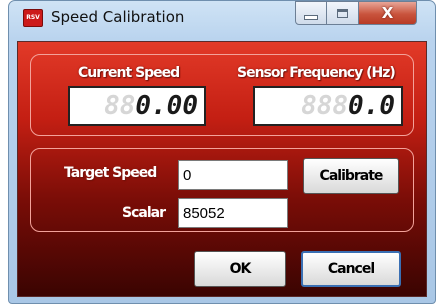  Describe the element at coordinates (33, 18) in the screenshot. I see `app-logo-icon: RSV` at that location.